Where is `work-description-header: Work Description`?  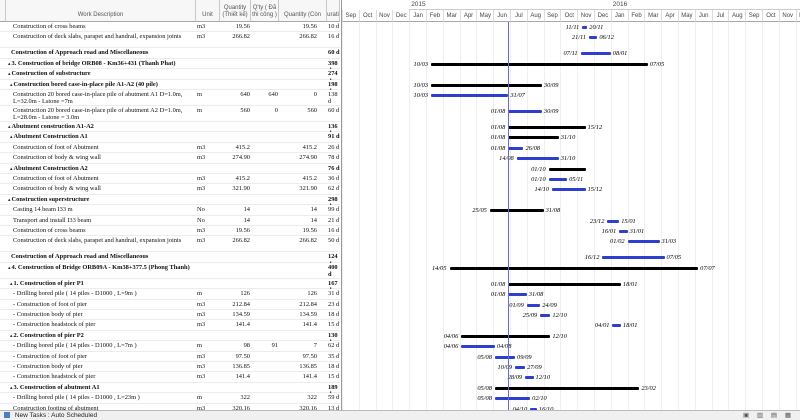
work-description-header: Work Description is located at coordinates (101, 11).